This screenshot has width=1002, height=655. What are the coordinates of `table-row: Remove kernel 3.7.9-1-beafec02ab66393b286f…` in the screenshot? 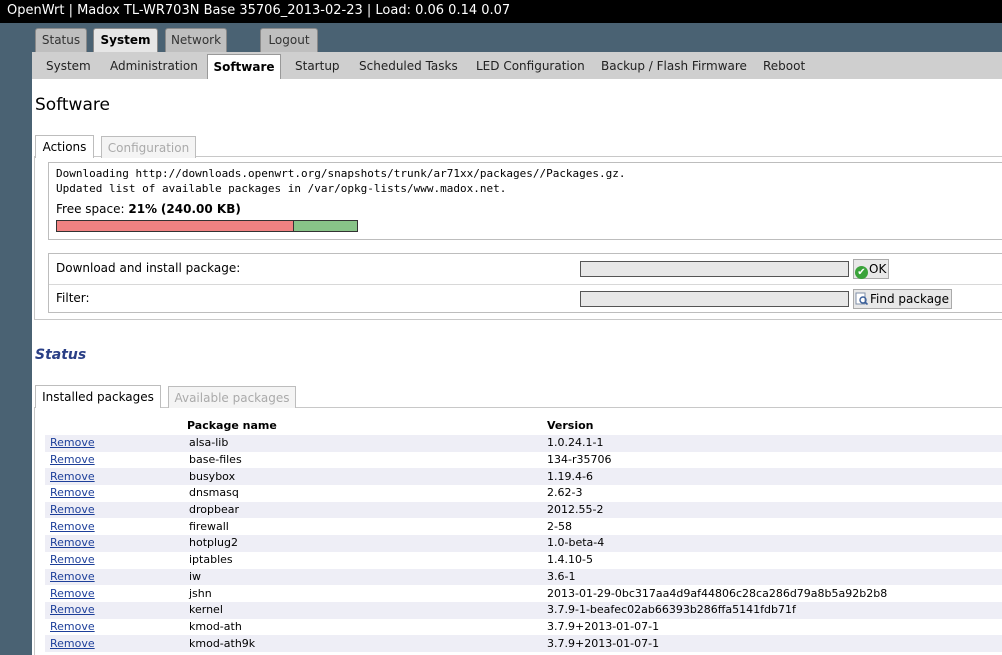 It's located at (523, 610).